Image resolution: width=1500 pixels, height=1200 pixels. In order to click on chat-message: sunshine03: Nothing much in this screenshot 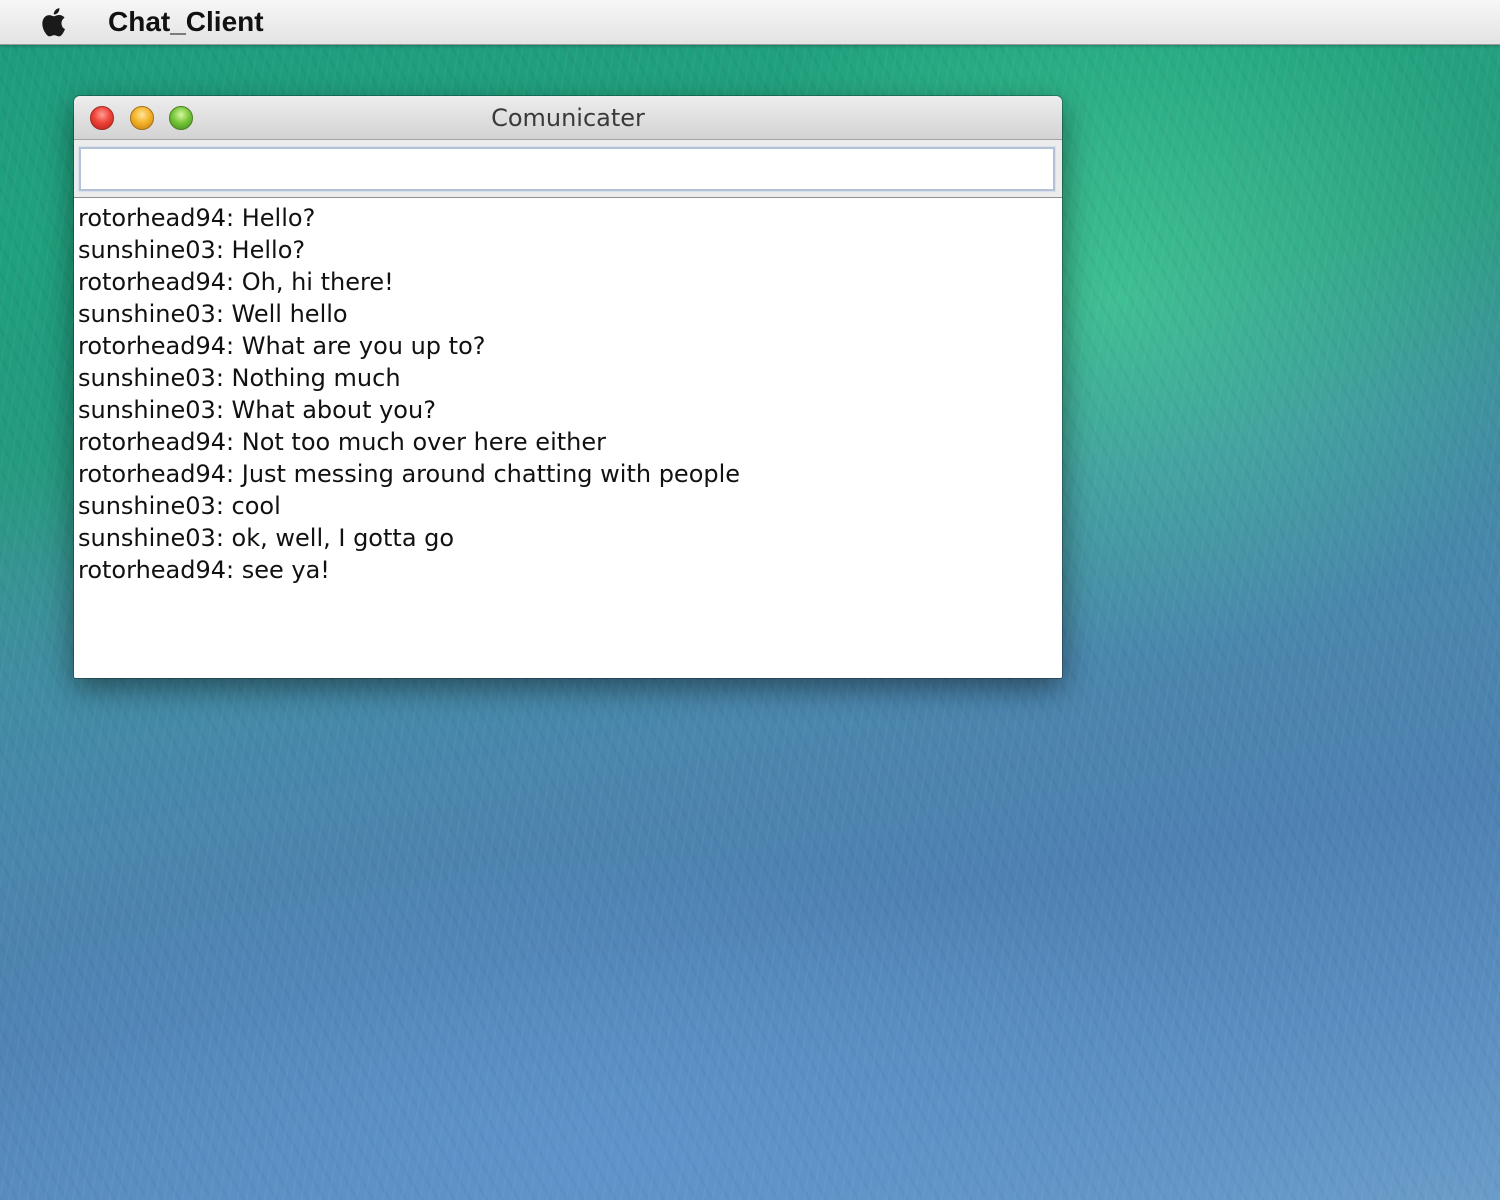, I will do `click(239, 378)`.